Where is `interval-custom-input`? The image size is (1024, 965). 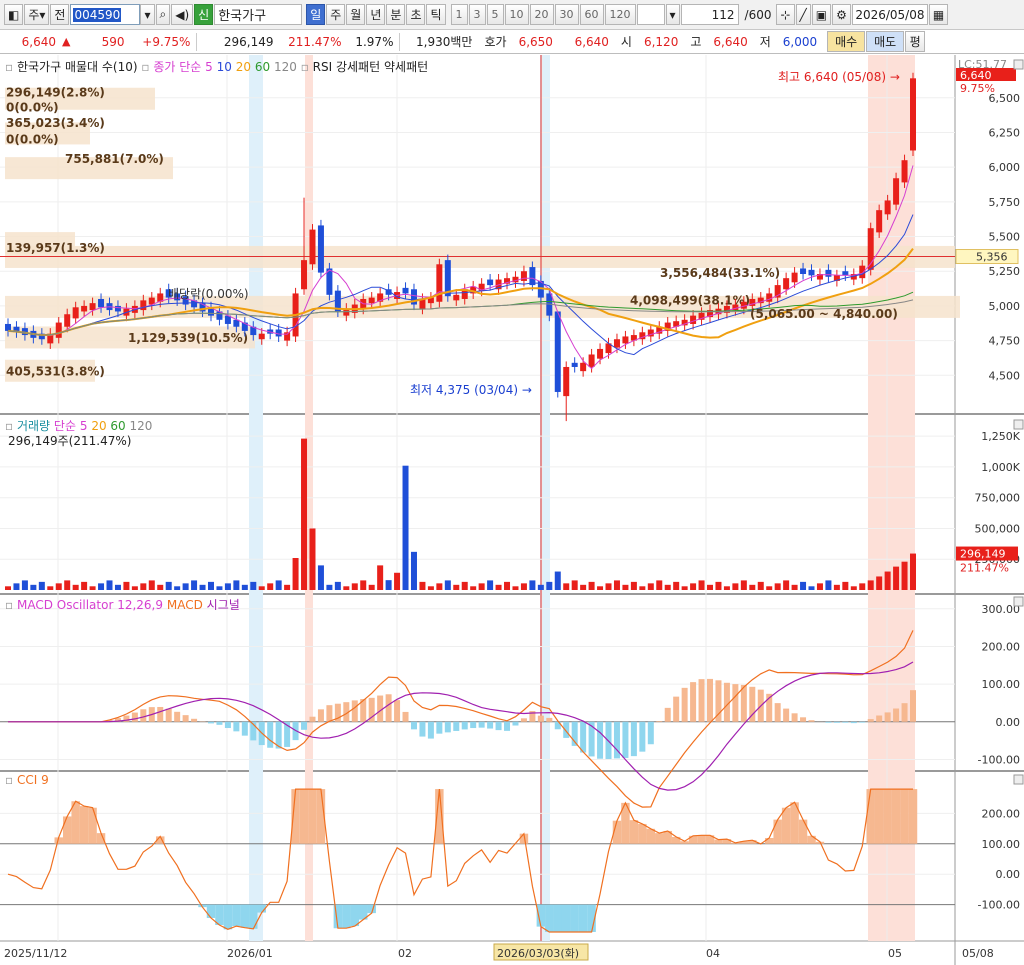 interval-custom-input is located at coordinates (650, 14).